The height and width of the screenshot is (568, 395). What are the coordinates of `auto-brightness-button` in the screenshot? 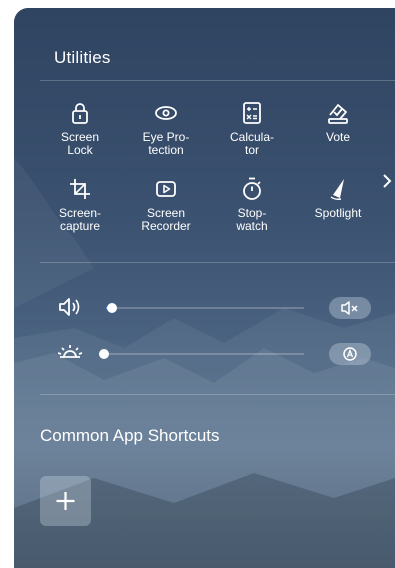 It's located at (350, 354).